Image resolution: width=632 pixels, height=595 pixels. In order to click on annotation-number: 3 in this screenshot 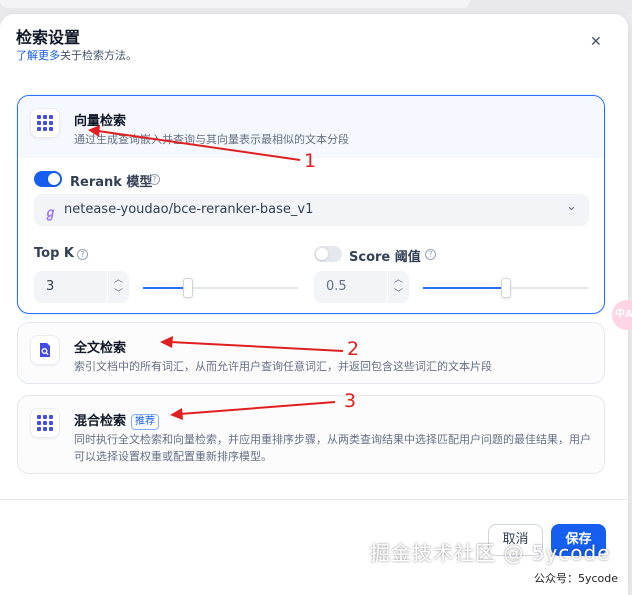, I will do `click(350, 401)`.